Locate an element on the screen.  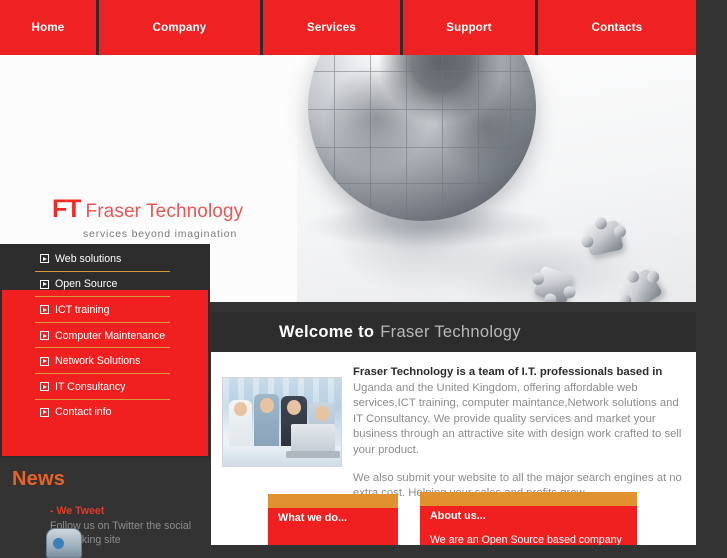
sidebar-item-label: ICT training is located at coordinates (82, 309).